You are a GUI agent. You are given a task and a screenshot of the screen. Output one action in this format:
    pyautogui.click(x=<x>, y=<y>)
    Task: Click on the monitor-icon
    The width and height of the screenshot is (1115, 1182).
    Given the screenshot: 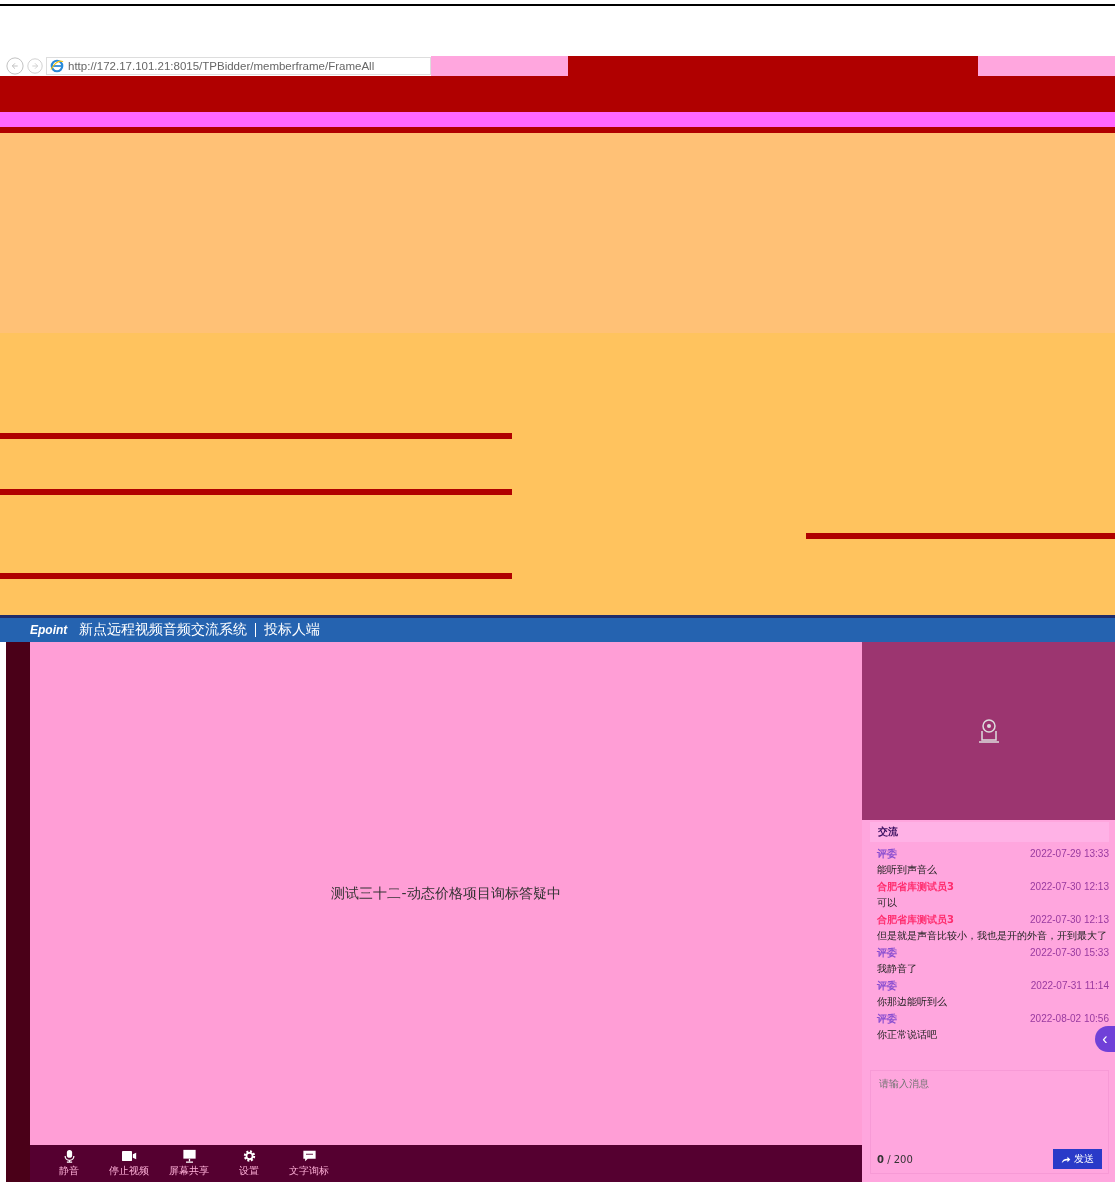 What is the action you would take?
    pyautogui.click(x=189, y=1156)
    